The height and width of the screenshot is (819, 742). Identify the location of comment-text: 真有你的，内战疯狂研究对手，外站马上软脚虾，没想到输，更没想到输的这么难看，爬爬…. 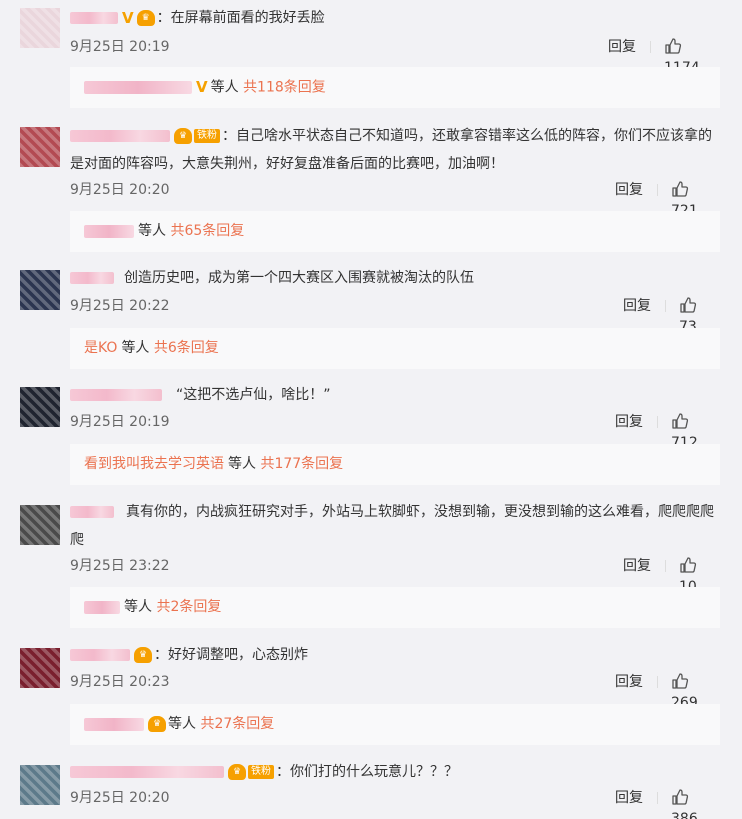
(392, 526).